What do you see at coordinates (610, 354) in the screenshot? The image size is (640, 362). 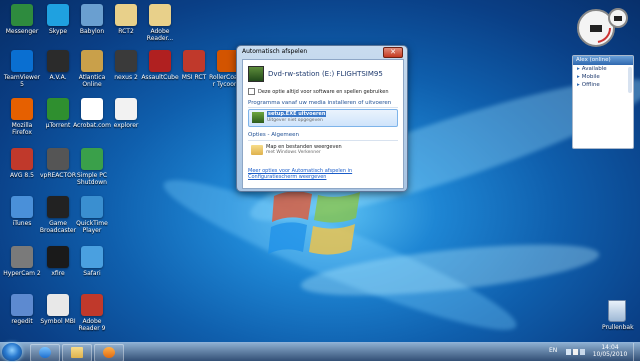 I see `clock-date: 10/05/2010` at bounding box center [610, 354].